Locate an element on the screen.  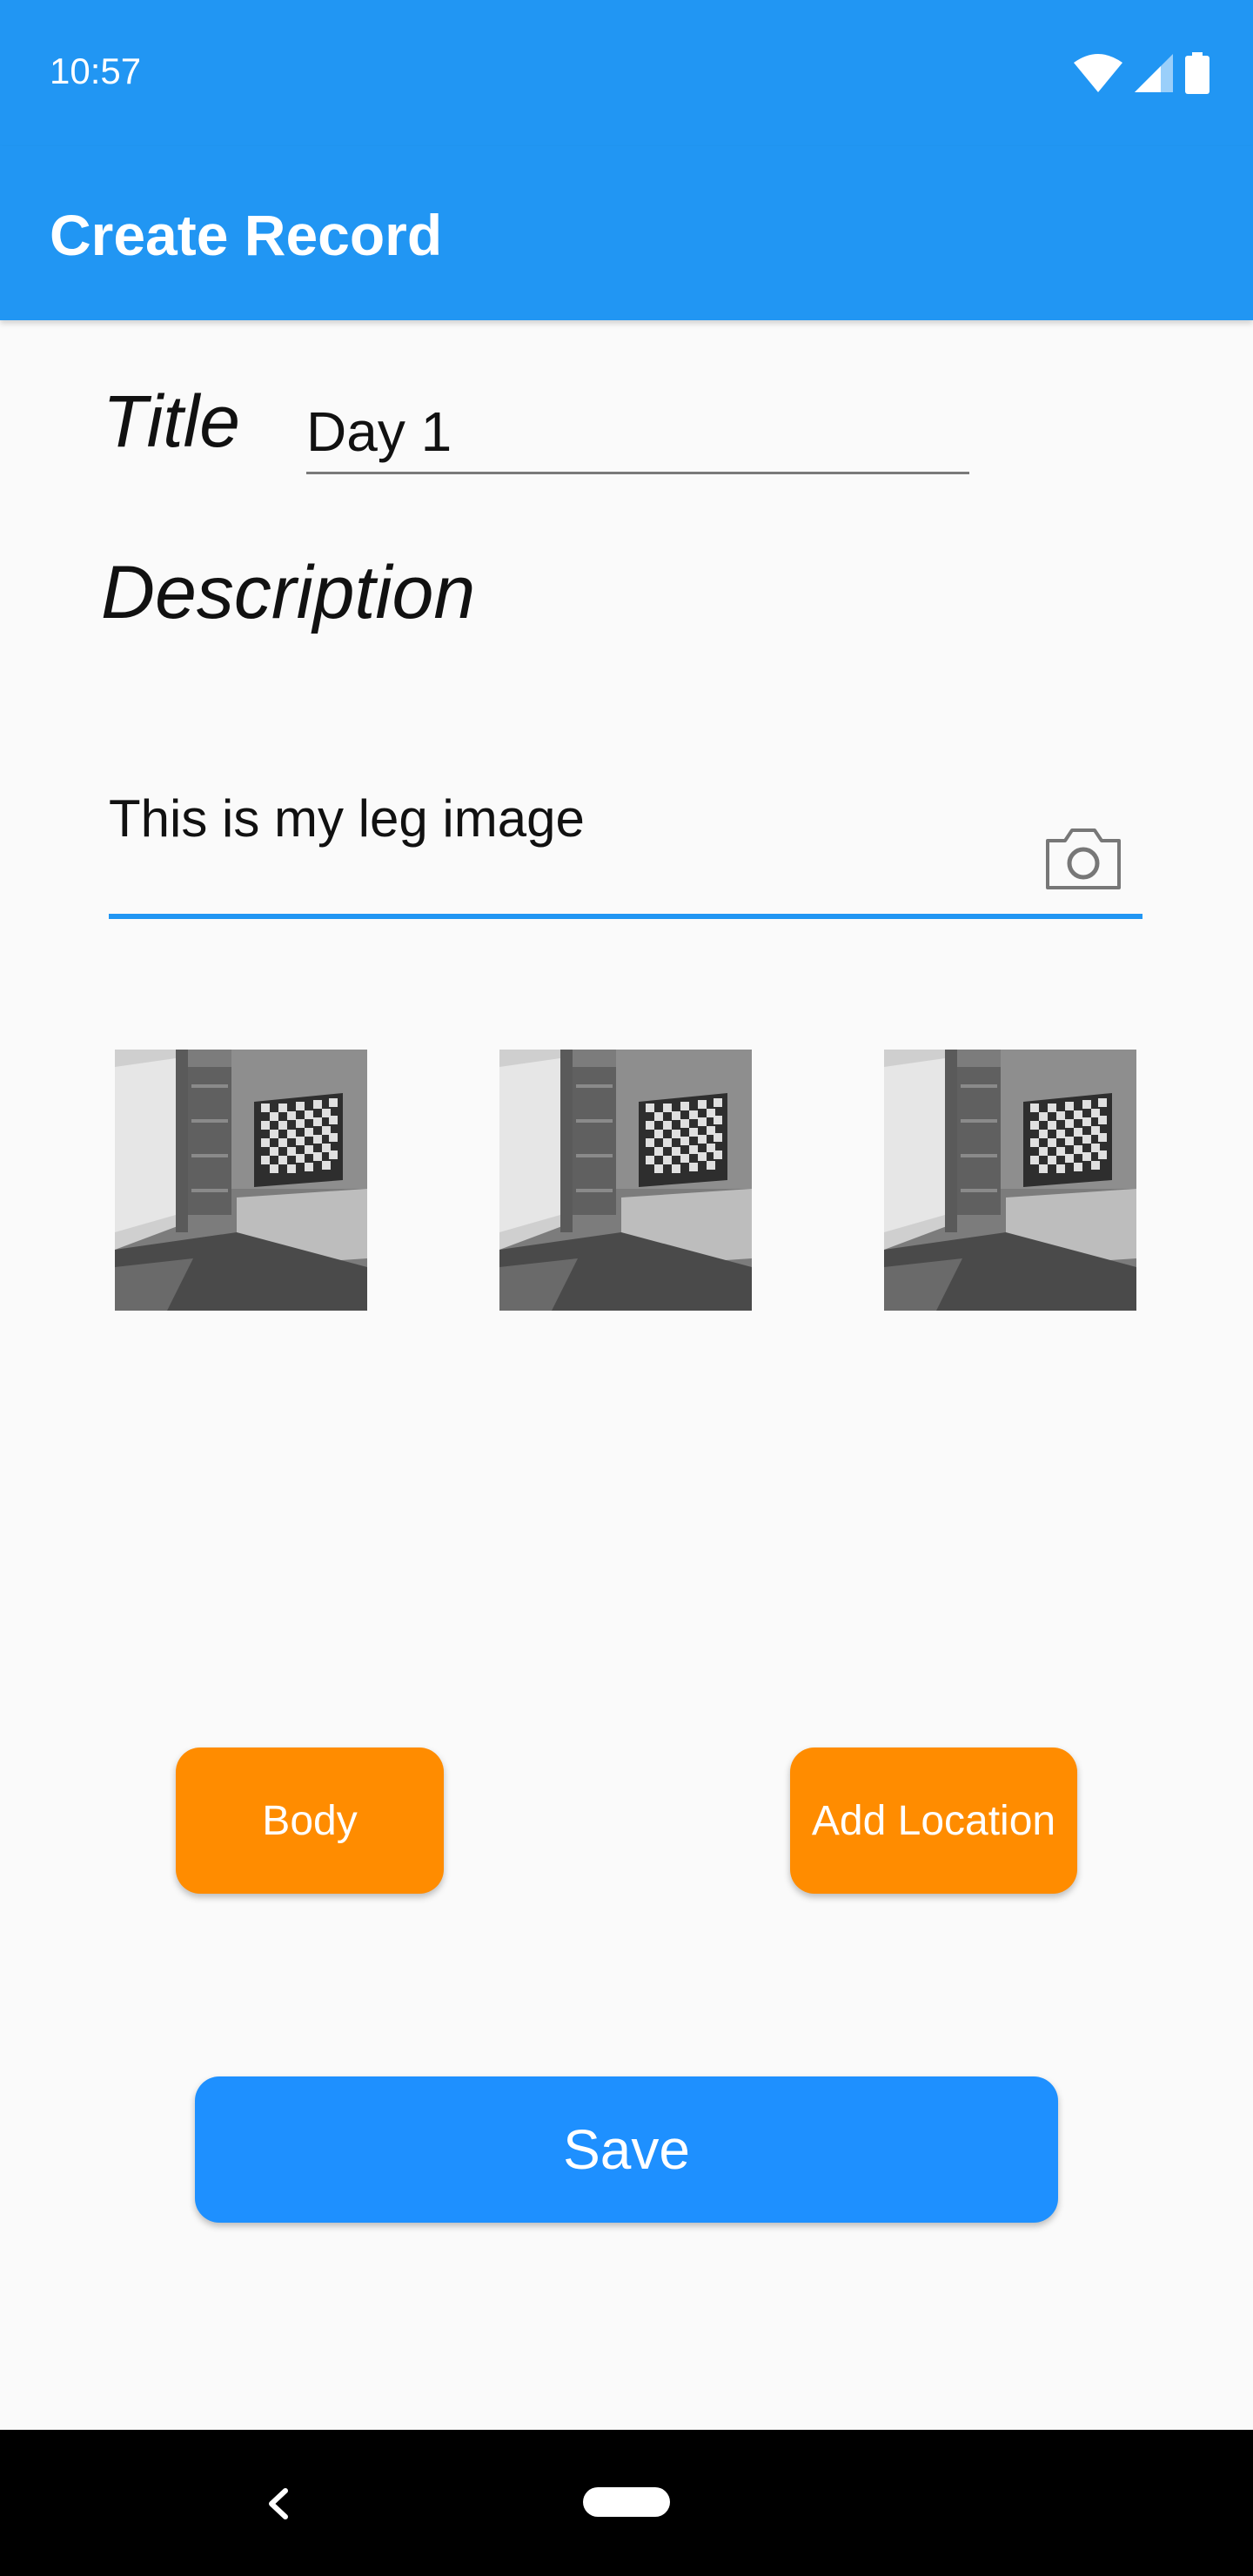
save-button-label: Save is located at coordinates (626, 2149).